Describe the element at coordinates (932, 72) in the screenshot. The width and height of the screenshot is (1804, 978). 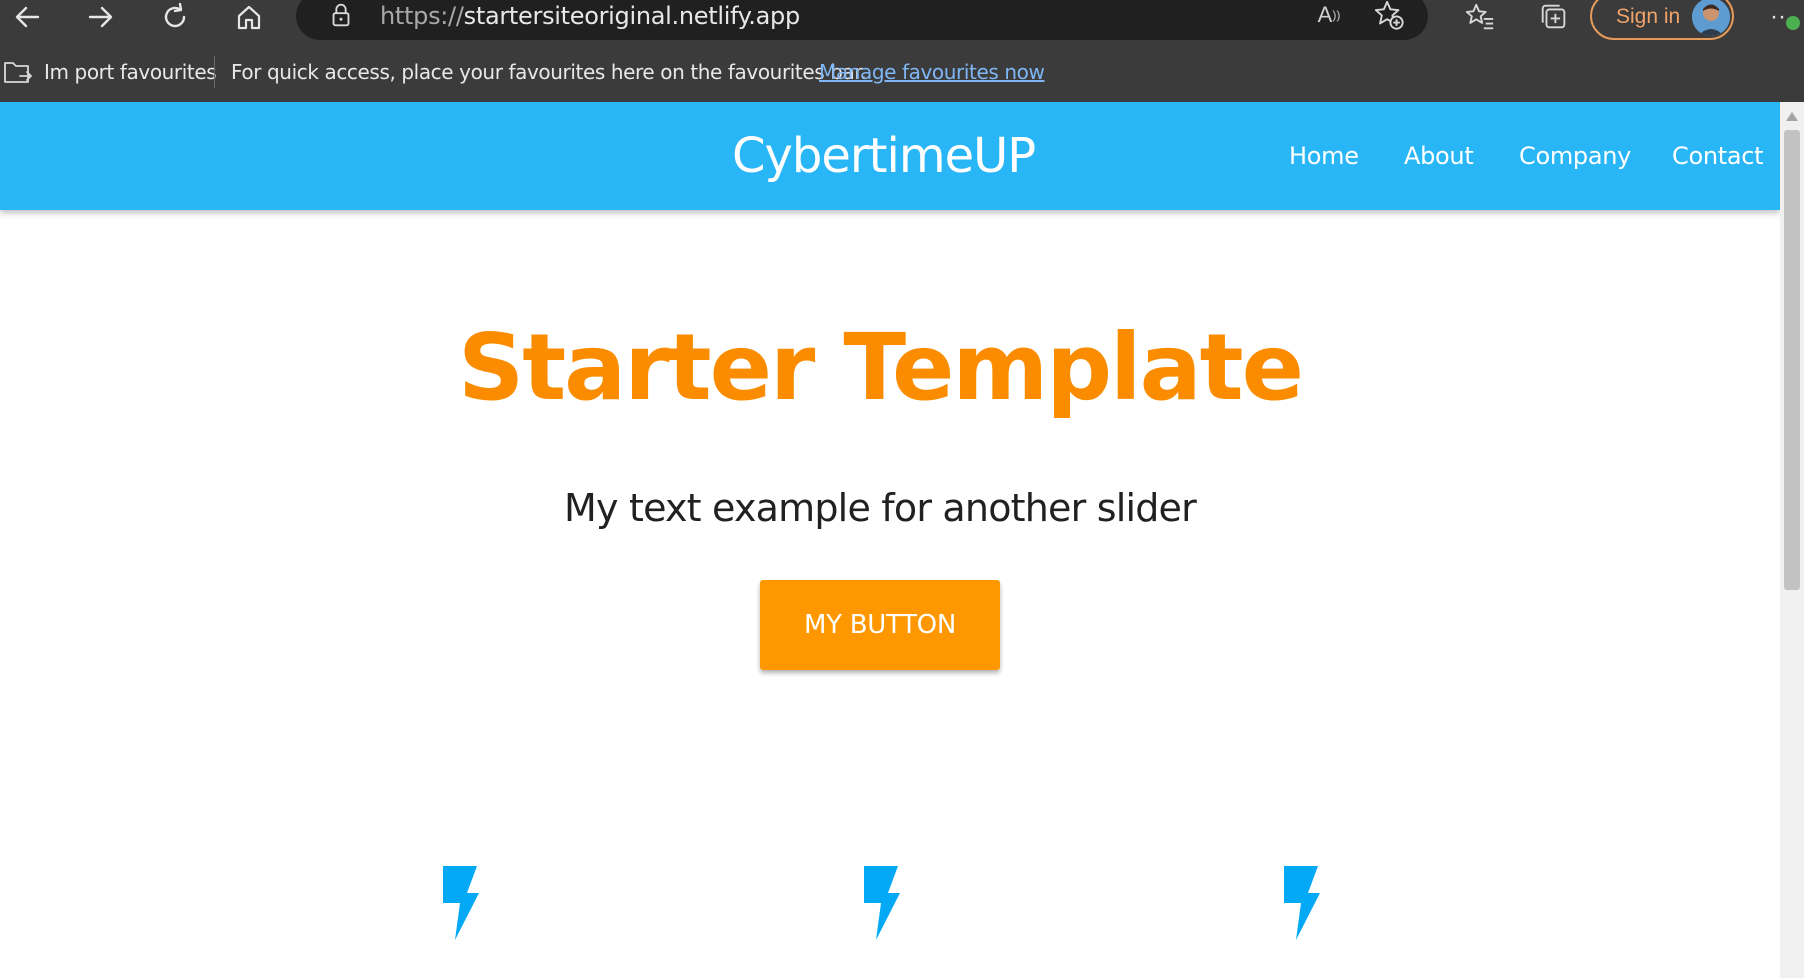
I see `manage-favourites-link: Manage favourites now` at that location.